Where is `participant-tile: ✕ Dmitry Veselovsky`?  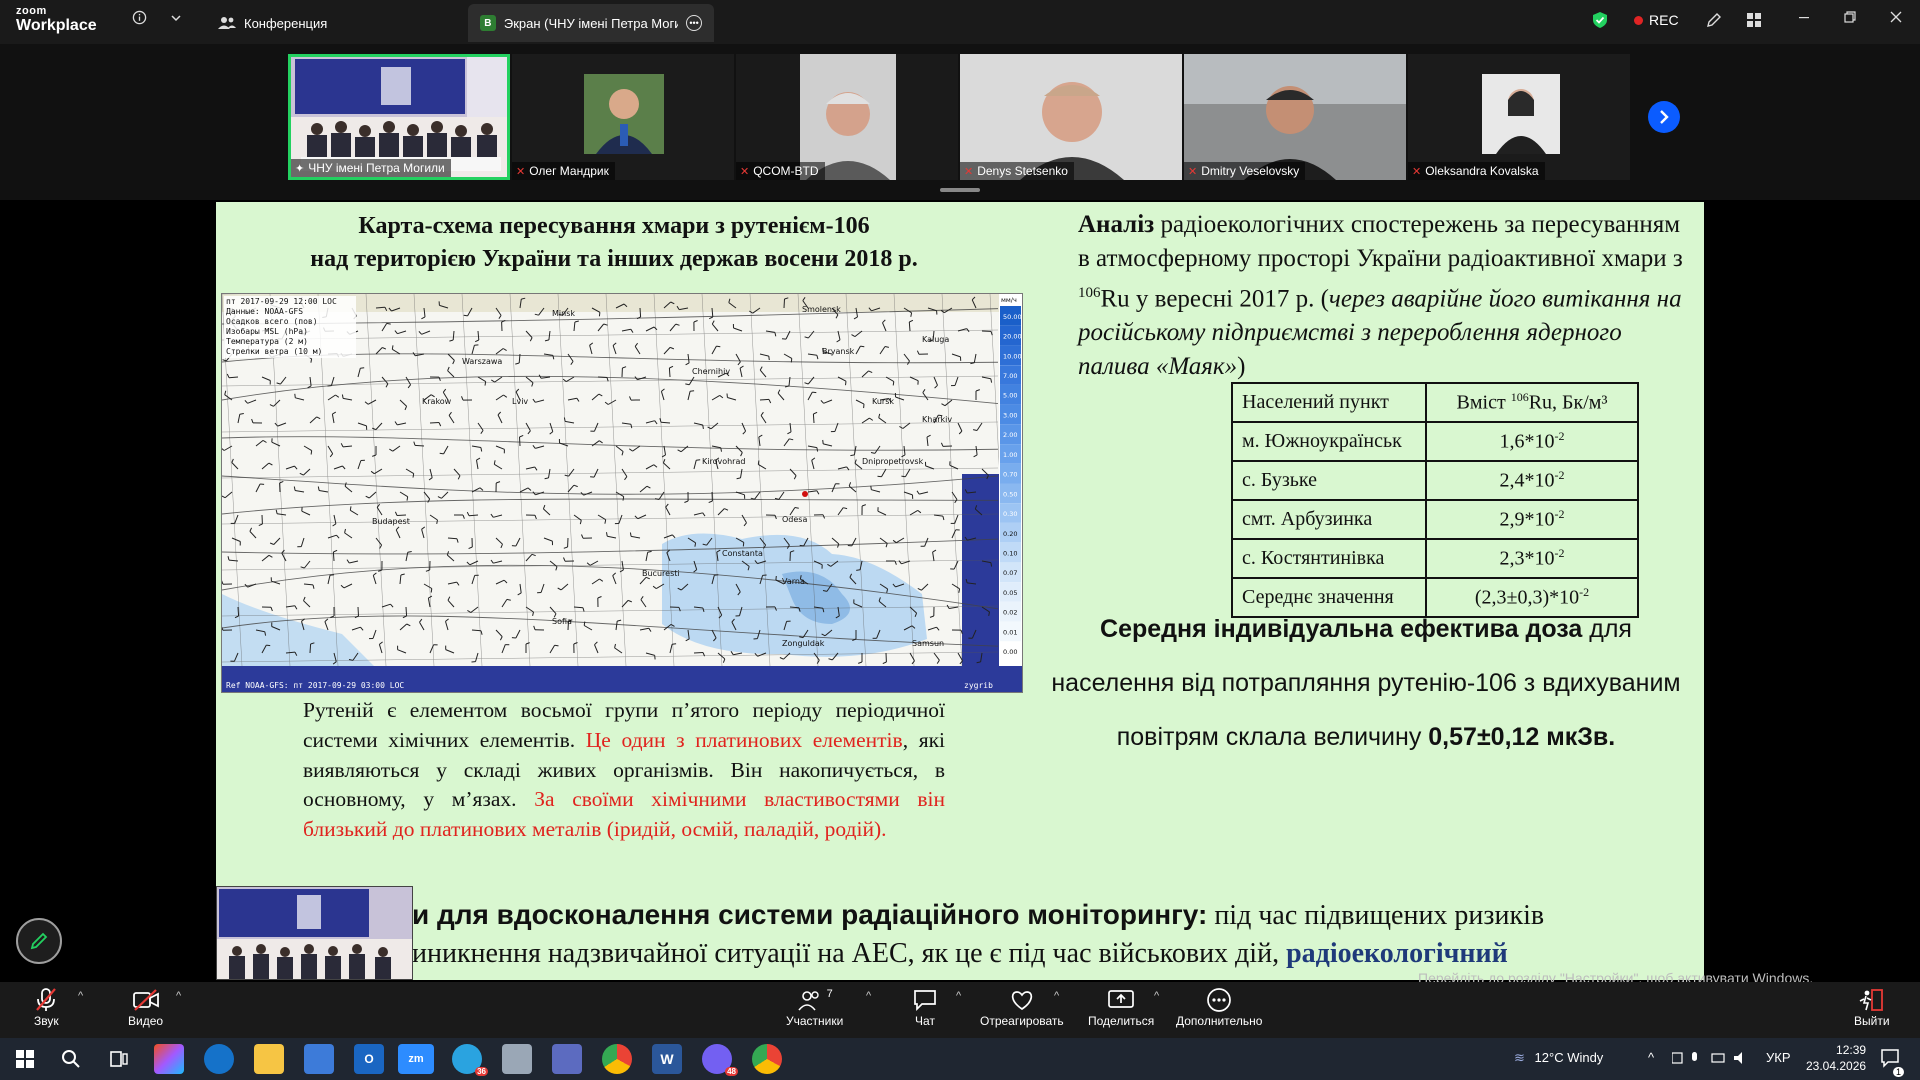
participant-tile: ✕ Dmitry Veselovsky is located at coordinates (1295, 117).